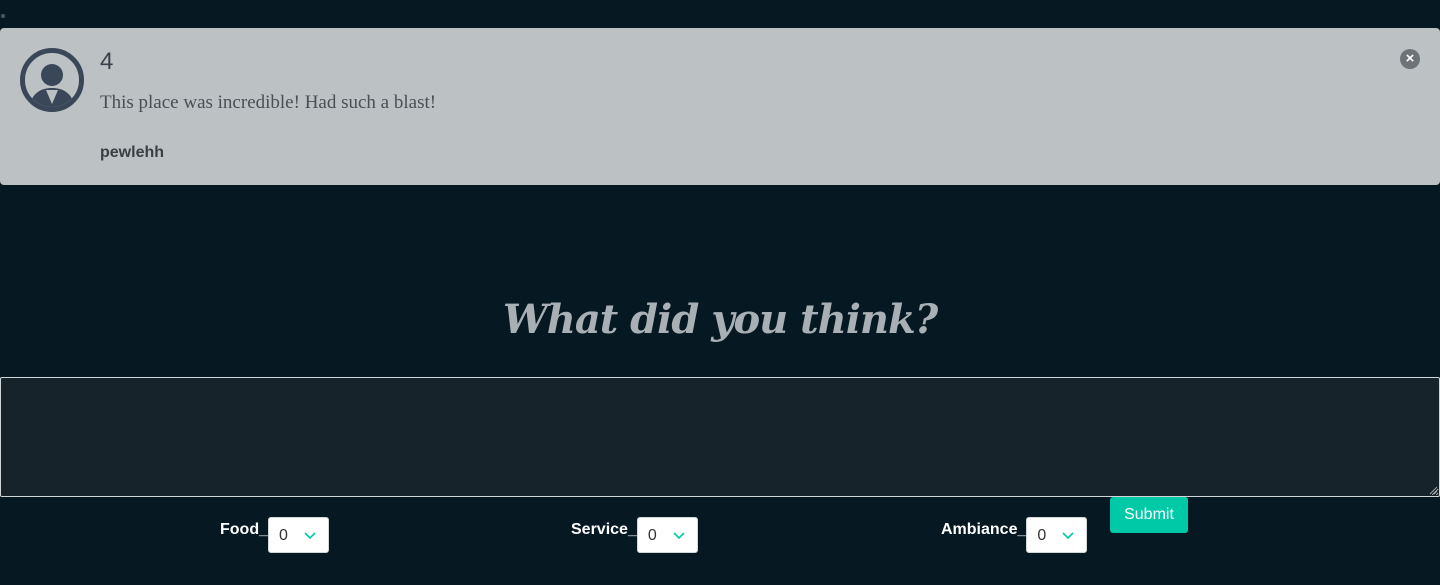  Describe the element at coordinates (1410, 59) in the screenshot. I see `close-icon: ×` at that location.